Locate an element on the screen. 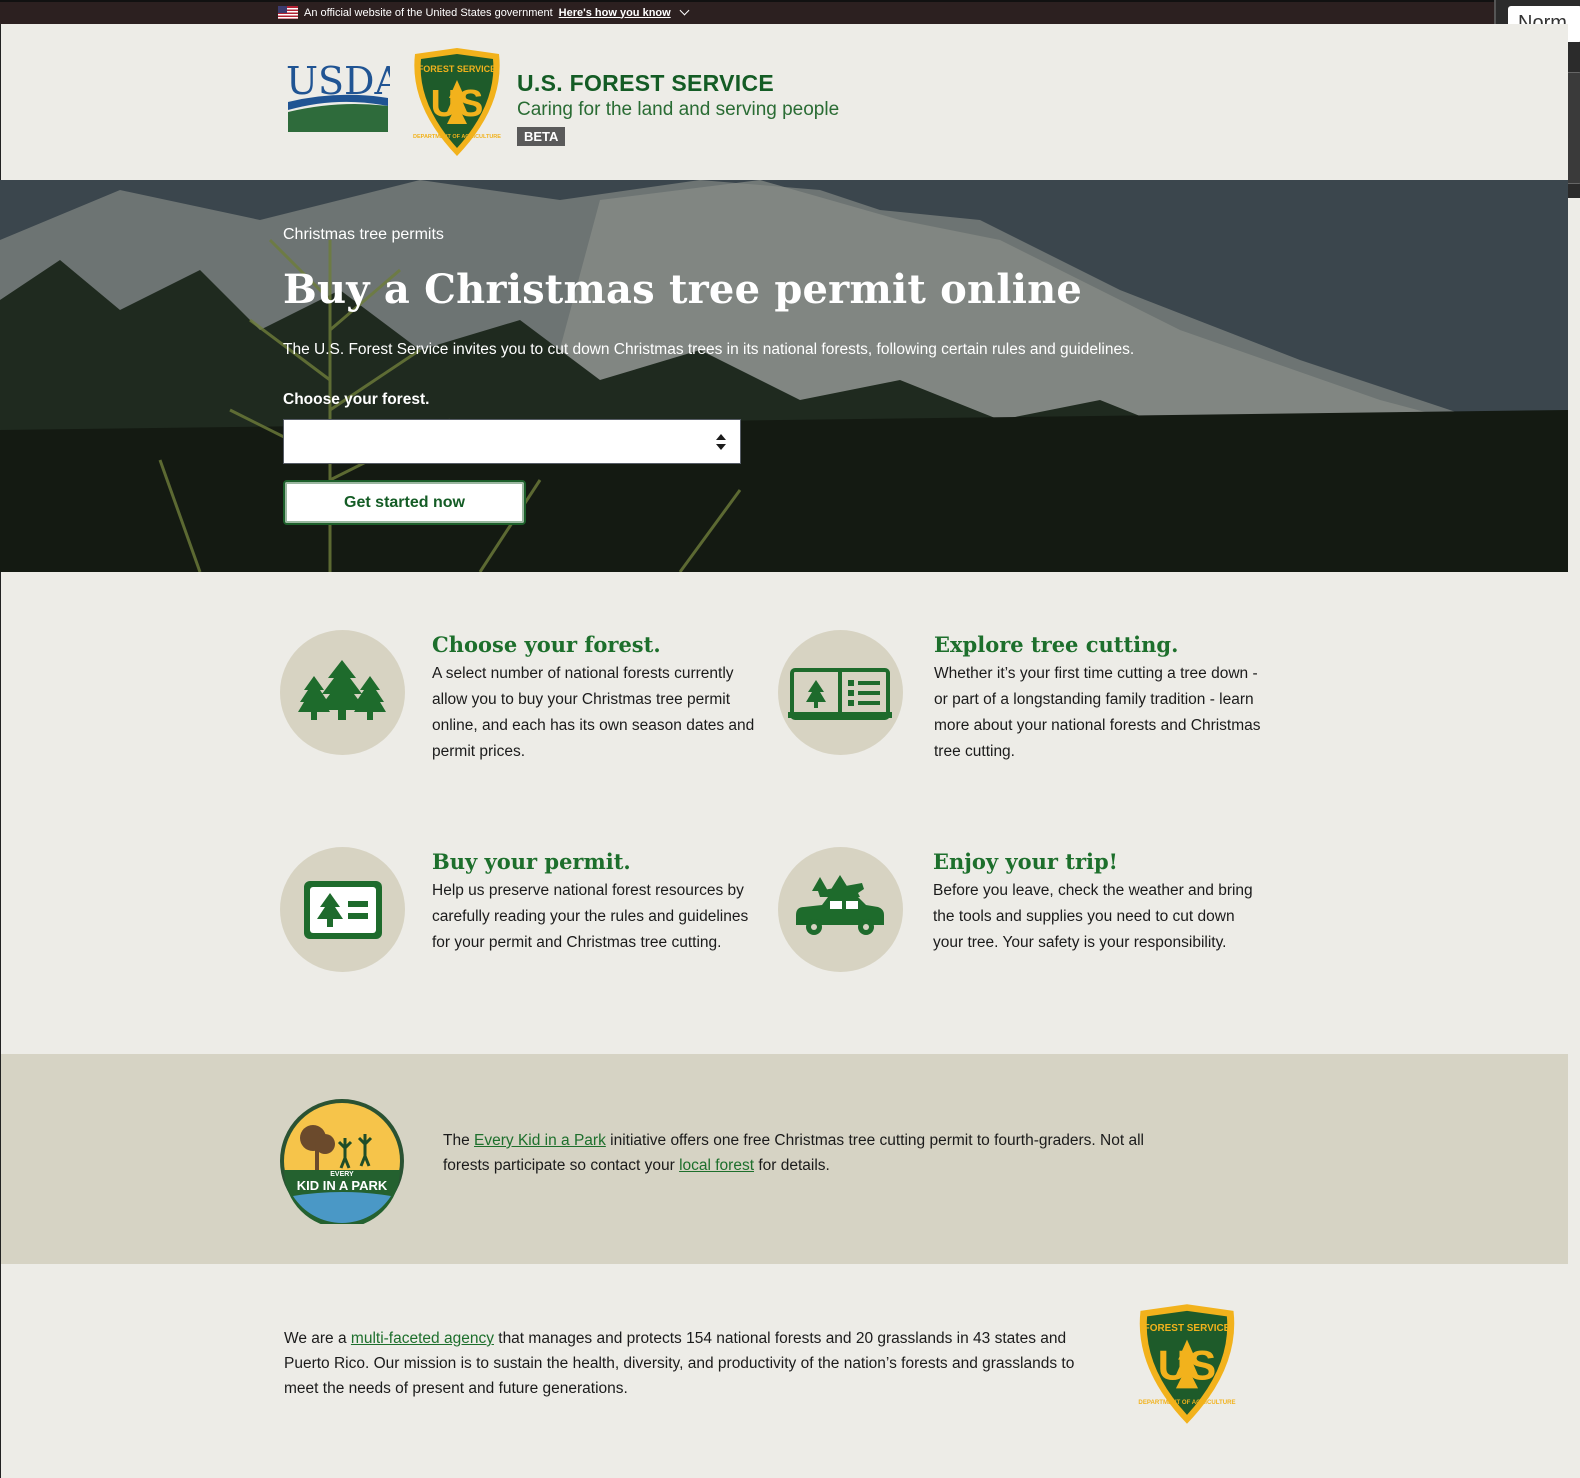 This screenshot has height=1478, width=1580. forest-select is located at coordinates (512, 441).